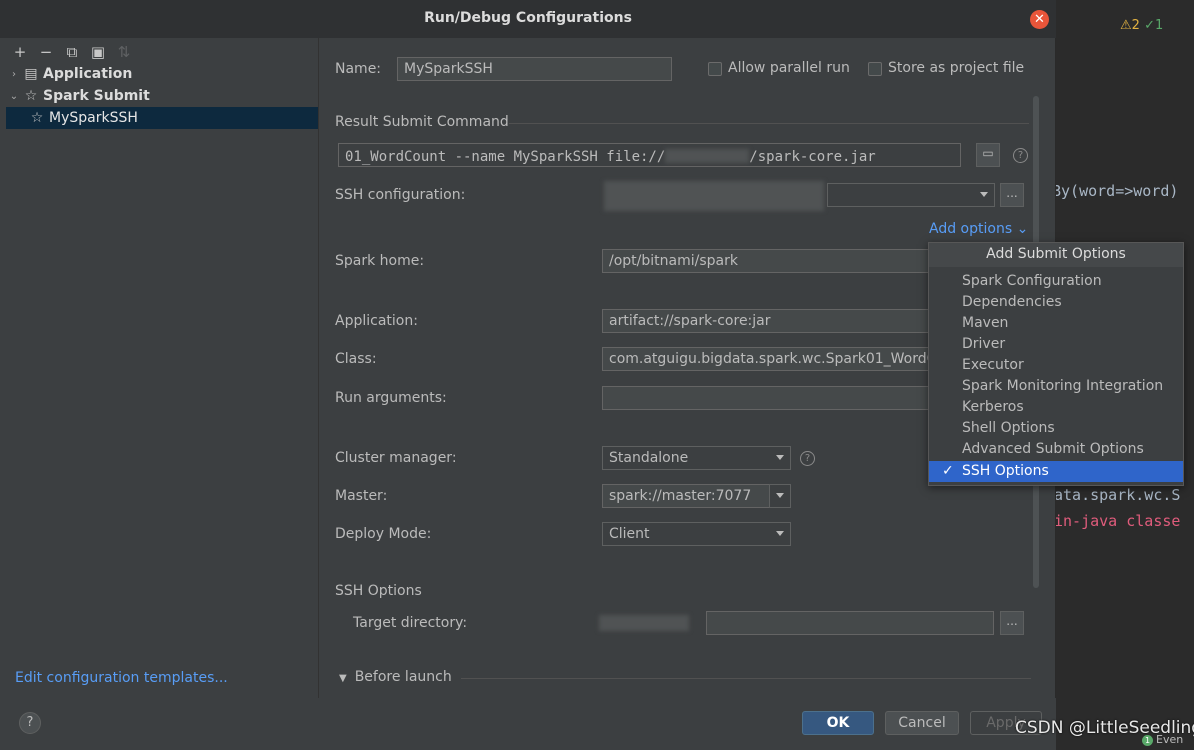 The image size is (1194, 750). I want to click on result-command-label: Result Submit Command, so click(422, 122).